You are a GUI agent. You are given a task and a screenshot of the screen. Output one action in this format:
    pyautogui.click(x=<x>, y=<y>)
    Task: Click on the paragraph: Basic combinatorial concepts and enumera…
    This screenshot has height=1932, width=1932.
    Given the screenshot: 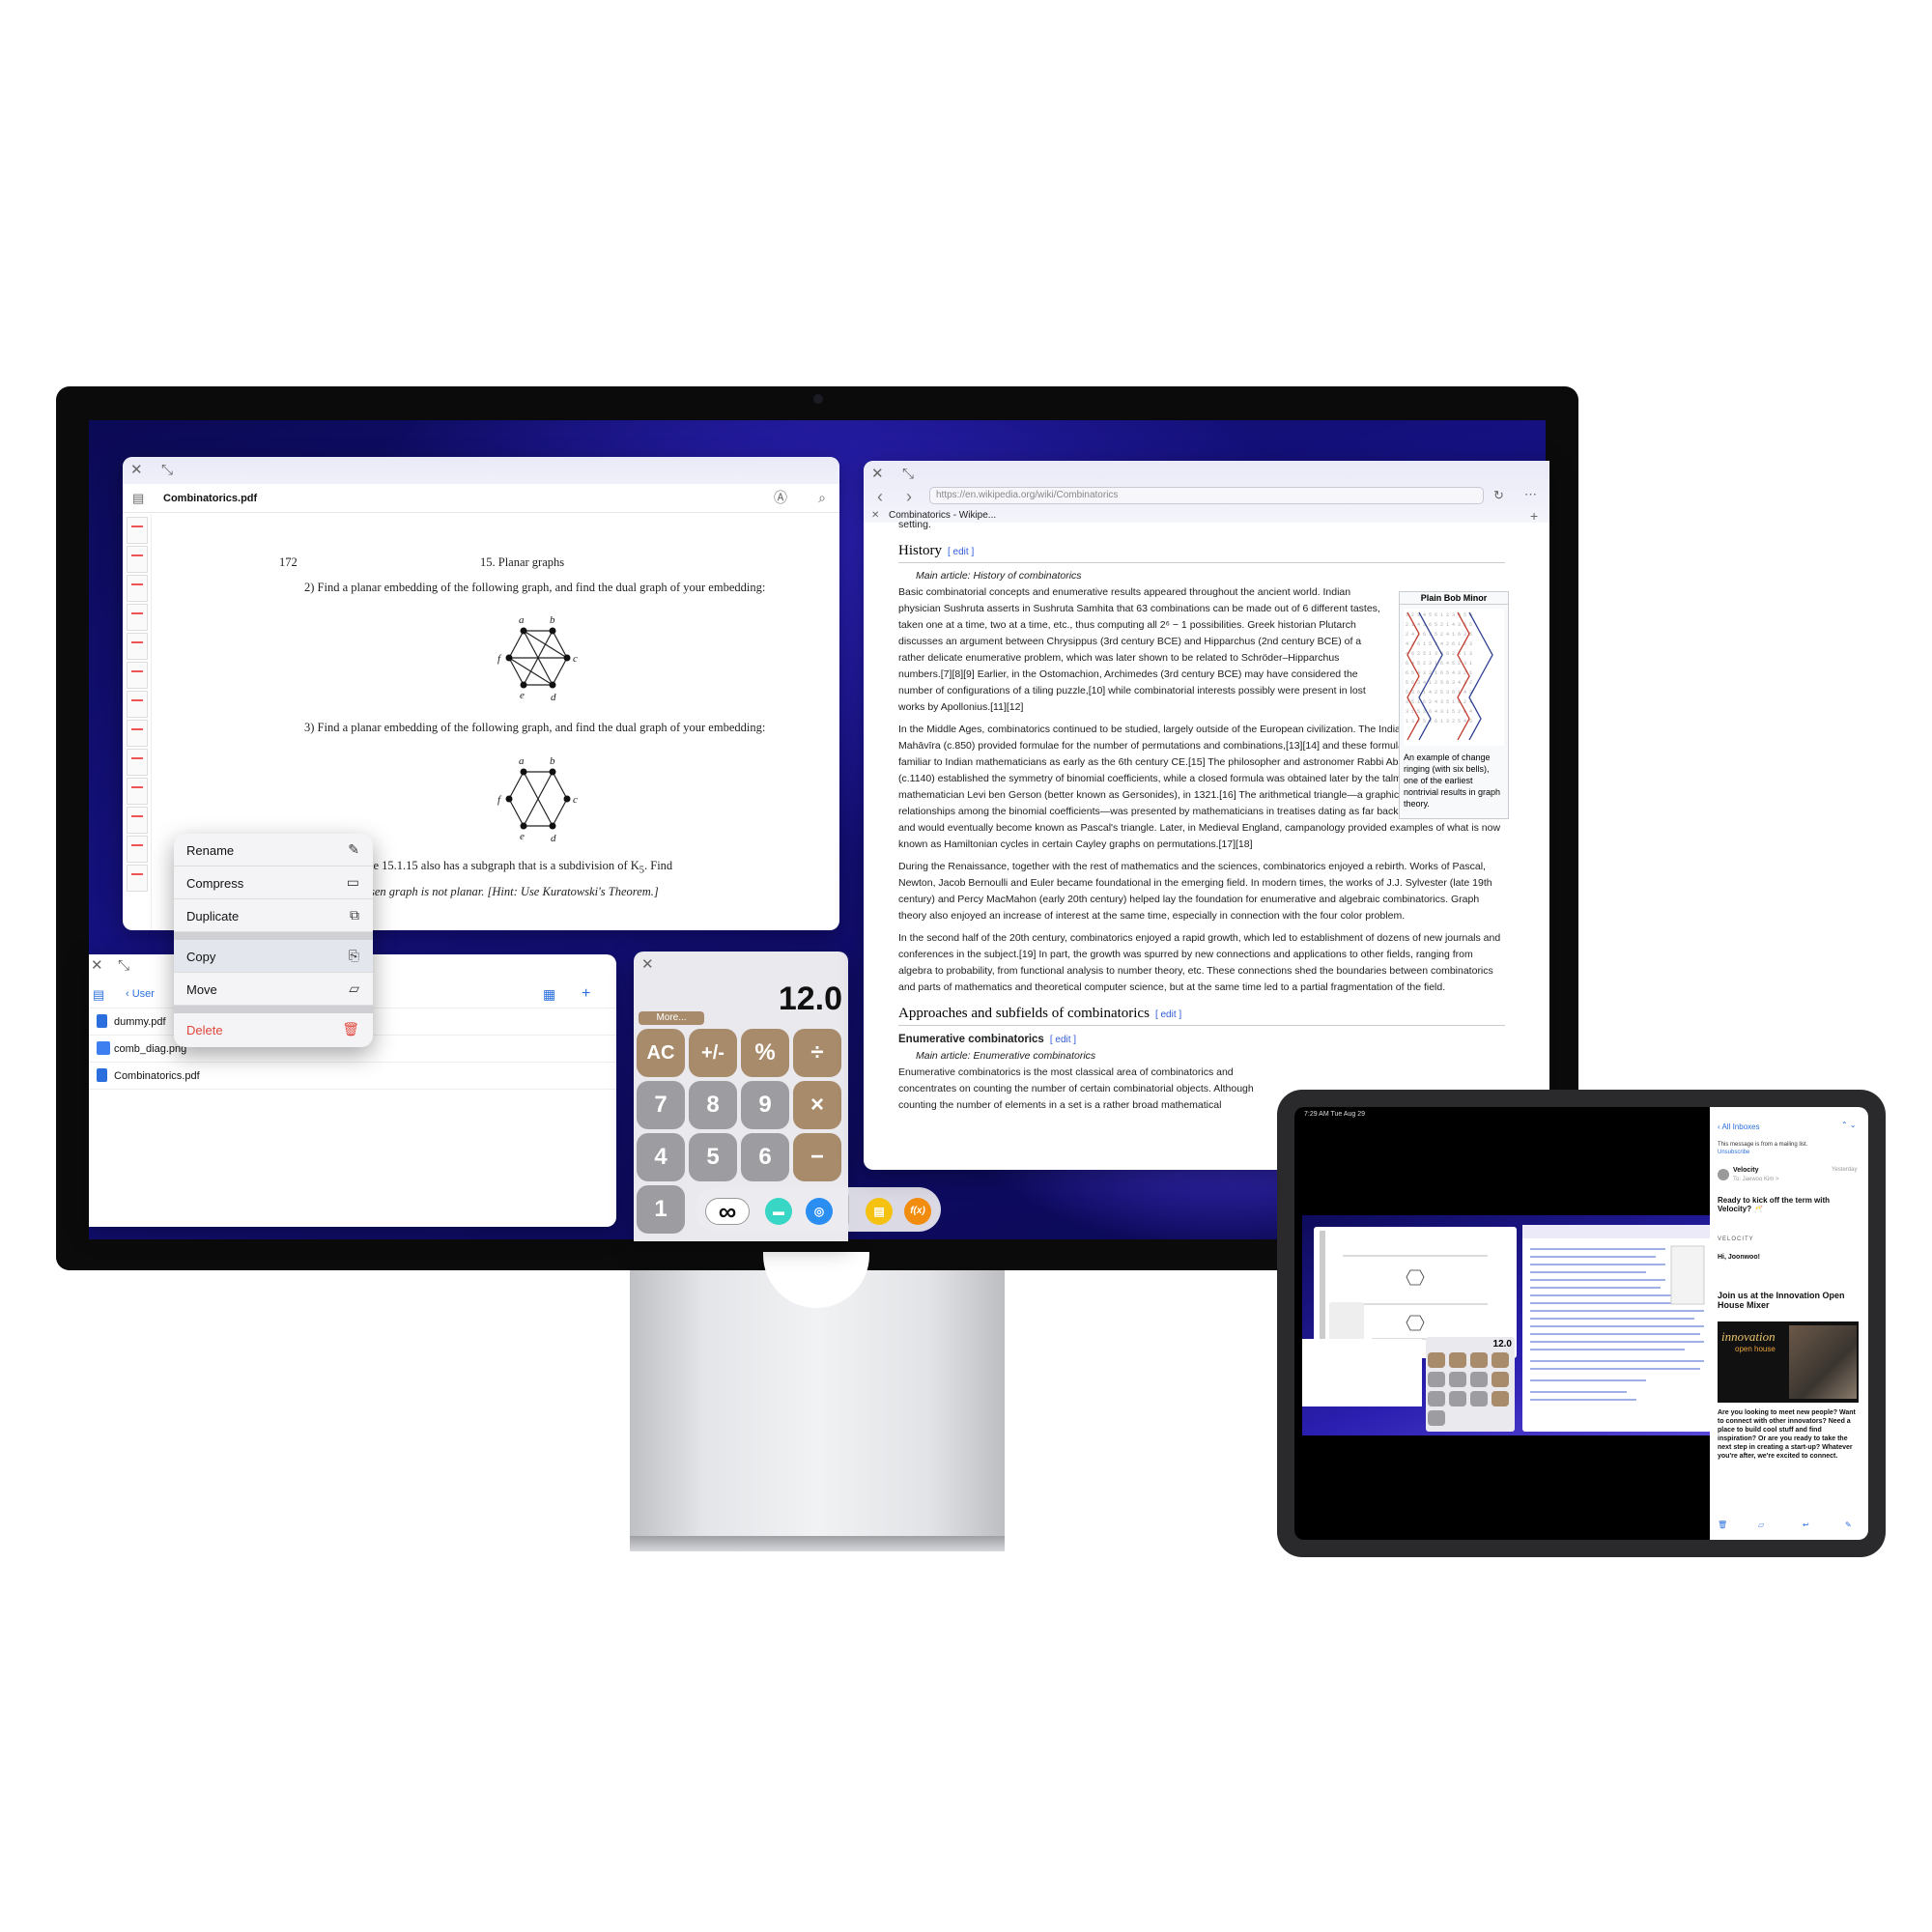 What is the action you would take?
    pyautogui.click(x=1139, y=649)
    